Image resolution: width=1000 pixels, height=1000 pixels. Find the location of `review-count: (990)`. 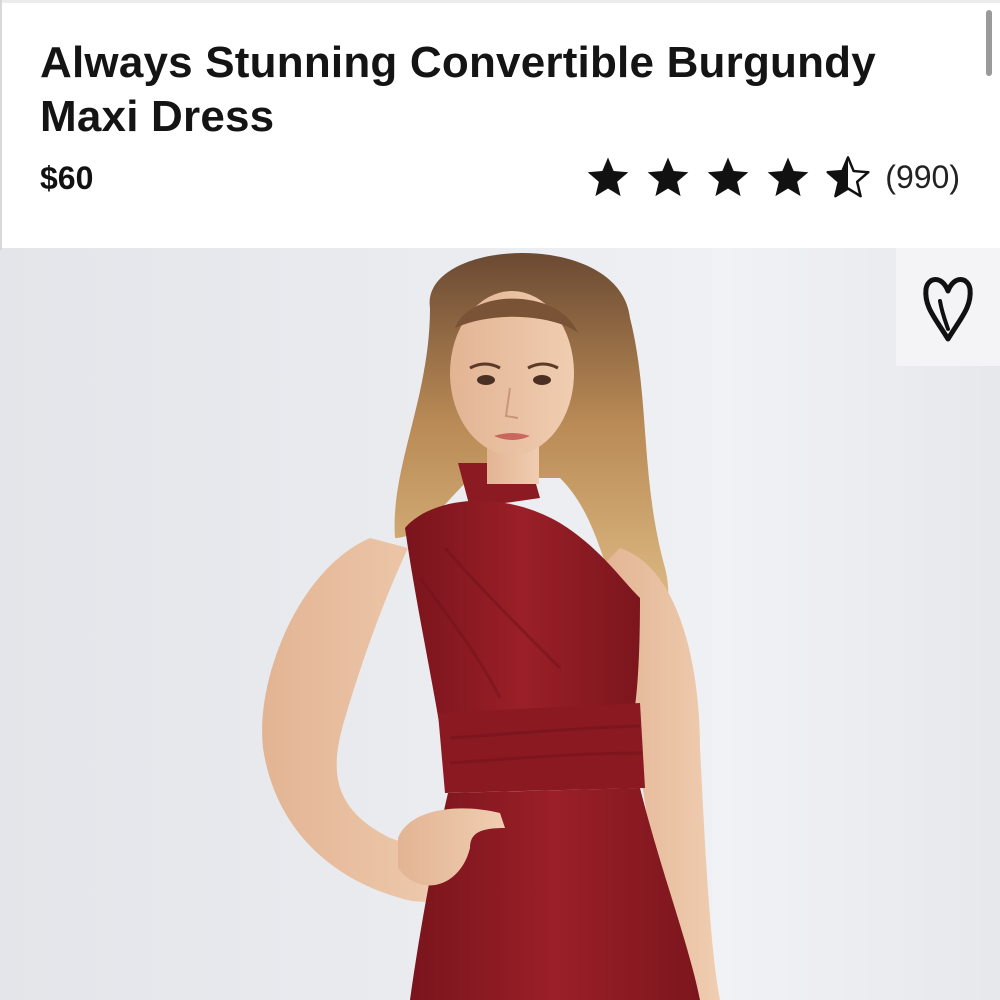

review-count: (990) is located at coordinates (922, 177).